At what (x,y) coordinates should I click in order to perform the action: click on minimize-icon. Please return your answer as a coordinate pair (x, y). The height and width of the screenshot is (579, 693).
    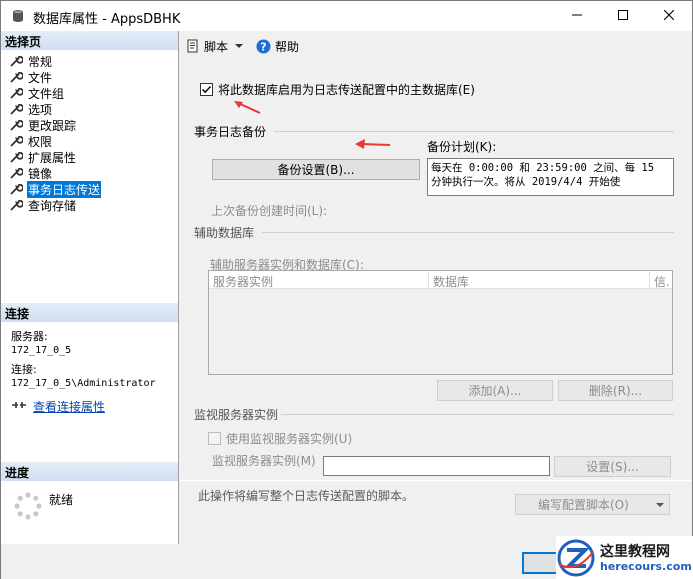
    Looking at the image, I should click on (577, 16).